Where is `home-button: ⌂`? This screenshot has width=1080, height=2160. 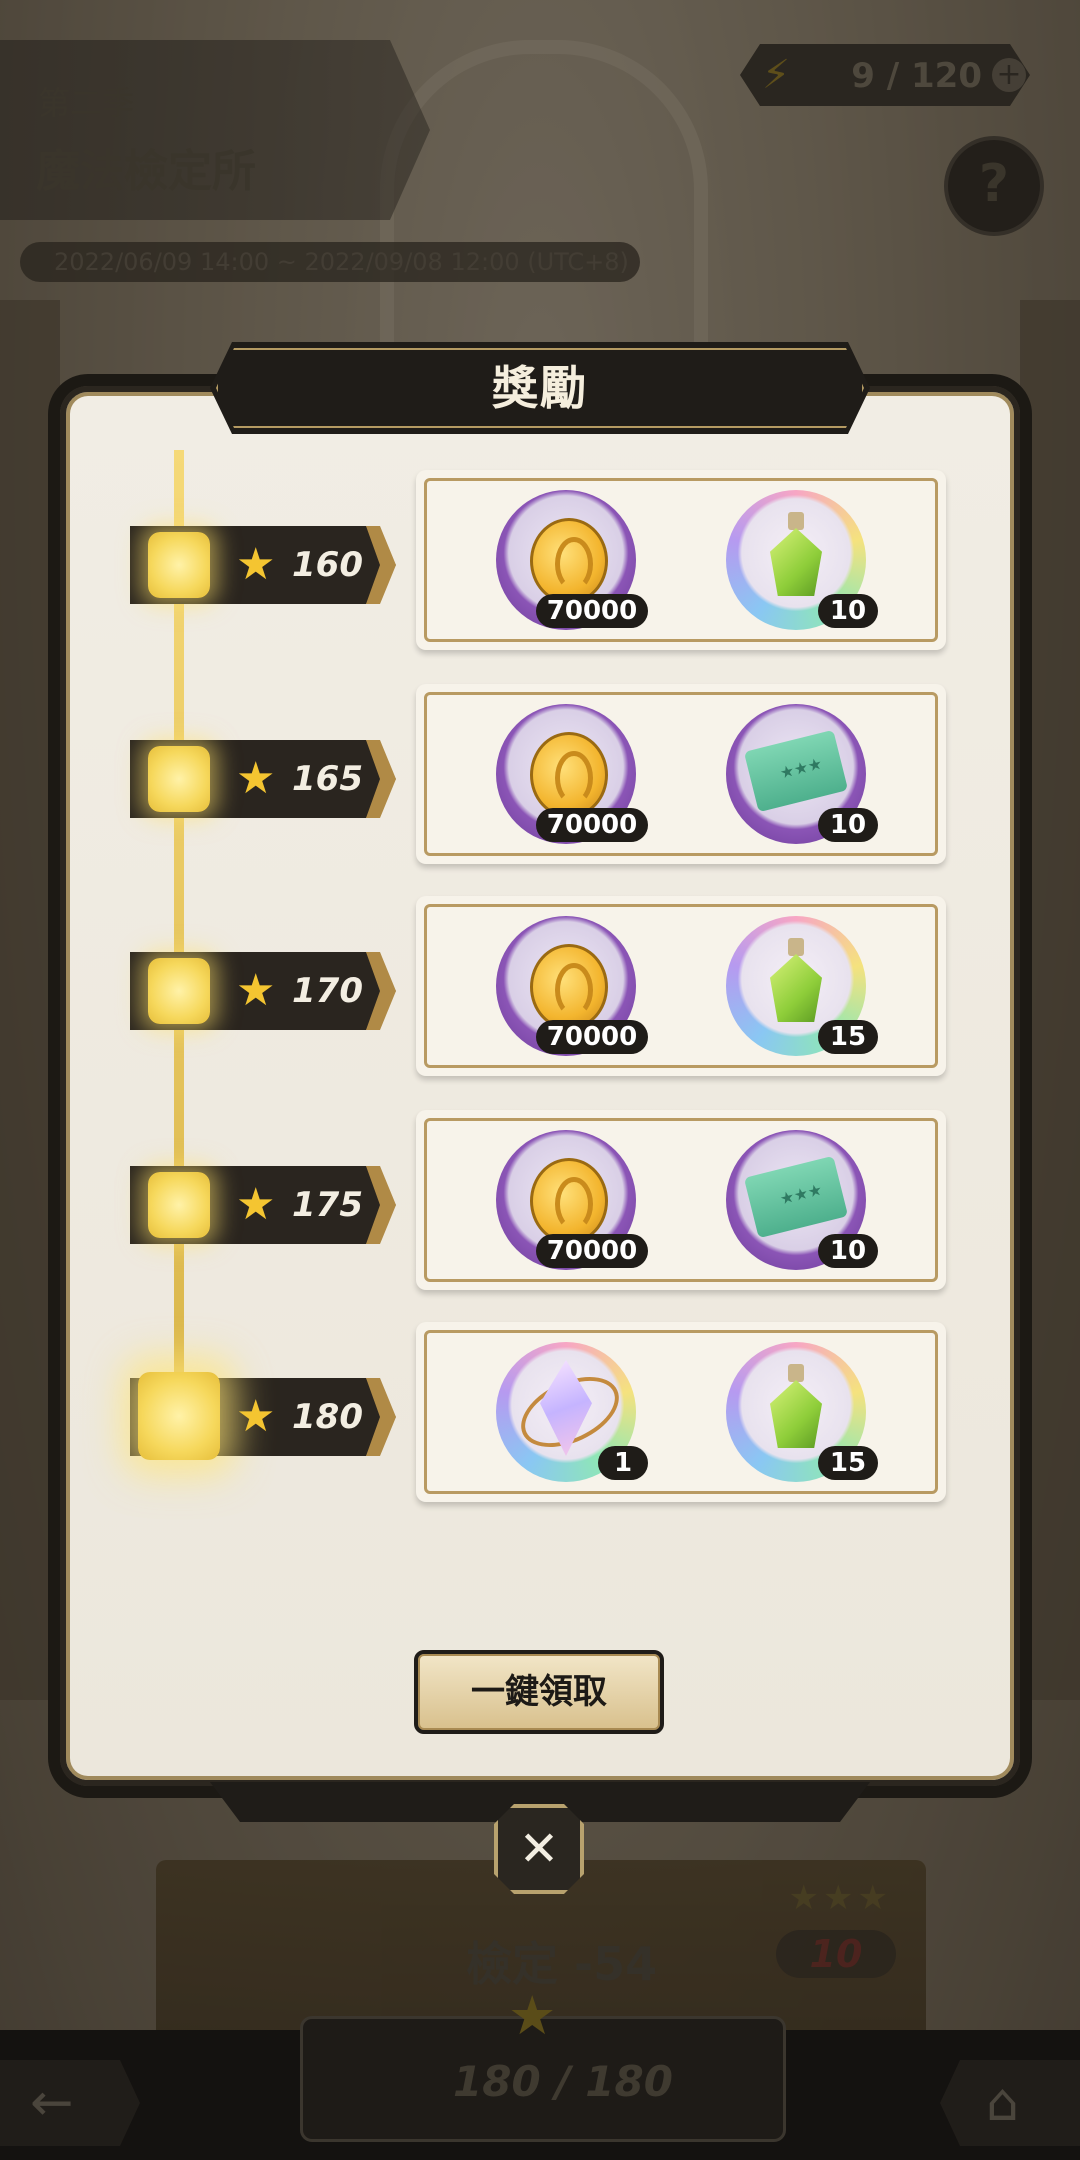 home-button: ⌂ is located at coordinates (1010, 2103).